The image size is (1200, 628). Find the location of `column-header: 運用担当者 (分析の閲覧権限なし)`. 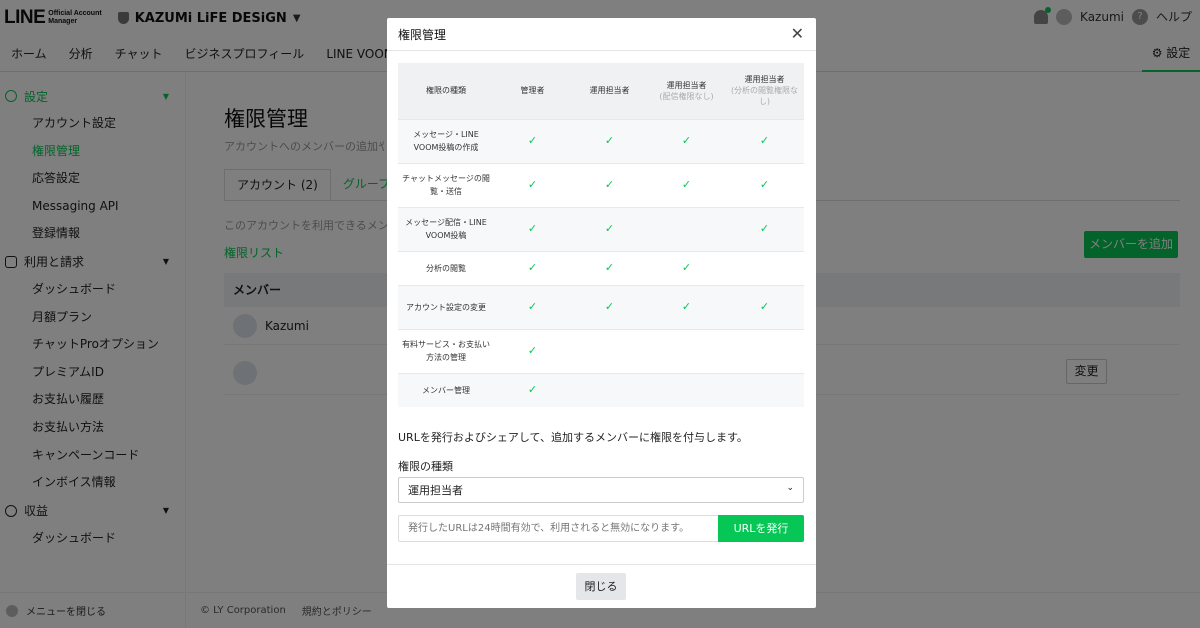

column-header: 運用担当者 (分析の閲覧権限なし) is located at coordinates (764, 91).